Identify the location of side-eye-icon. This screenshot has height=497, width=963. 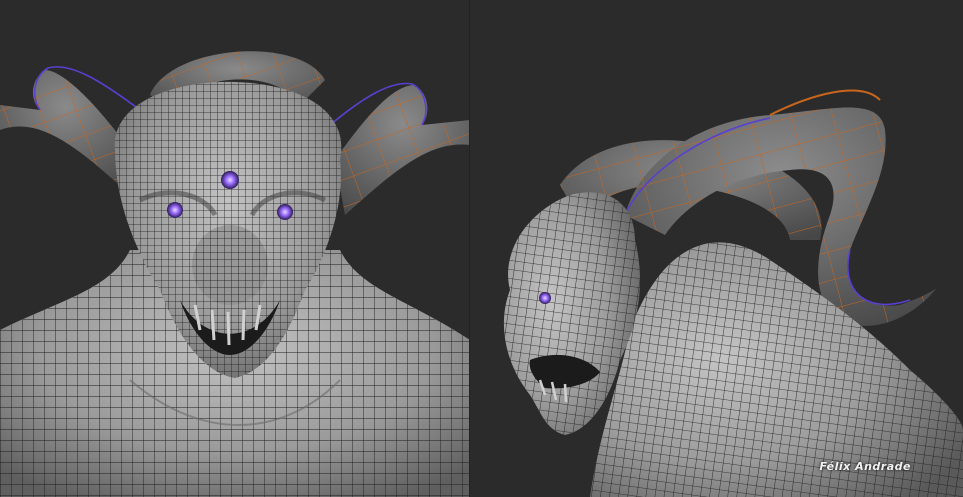
(545, 298).